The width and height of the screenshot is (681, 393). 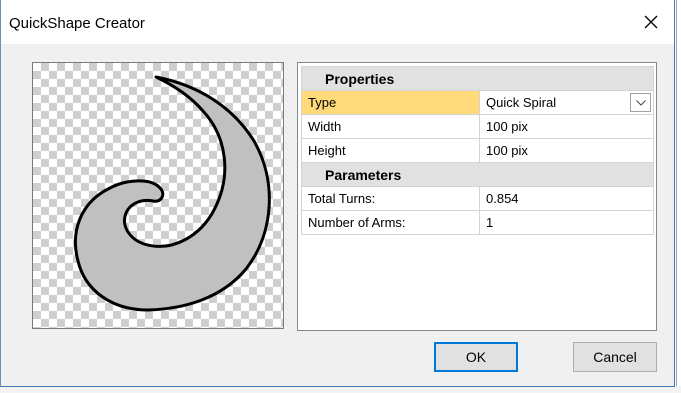 What do you see at coordinates (390, 198) in the screenshot?
I see `property-label-total-turns: Total Turns:` at bounding box center [390, 198].